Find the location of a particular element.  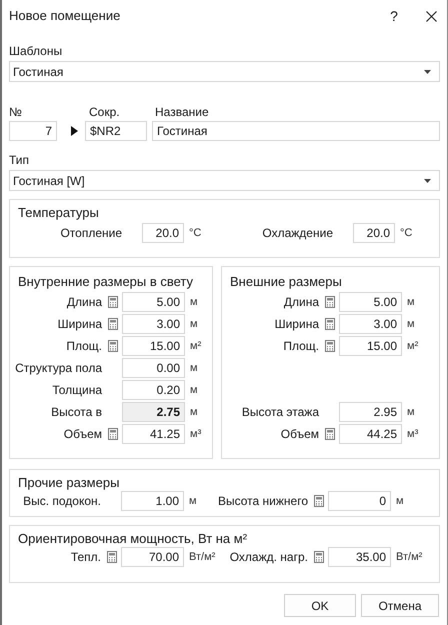

field-label: Охлажд. нагр. is located at coordinates (268, 557).